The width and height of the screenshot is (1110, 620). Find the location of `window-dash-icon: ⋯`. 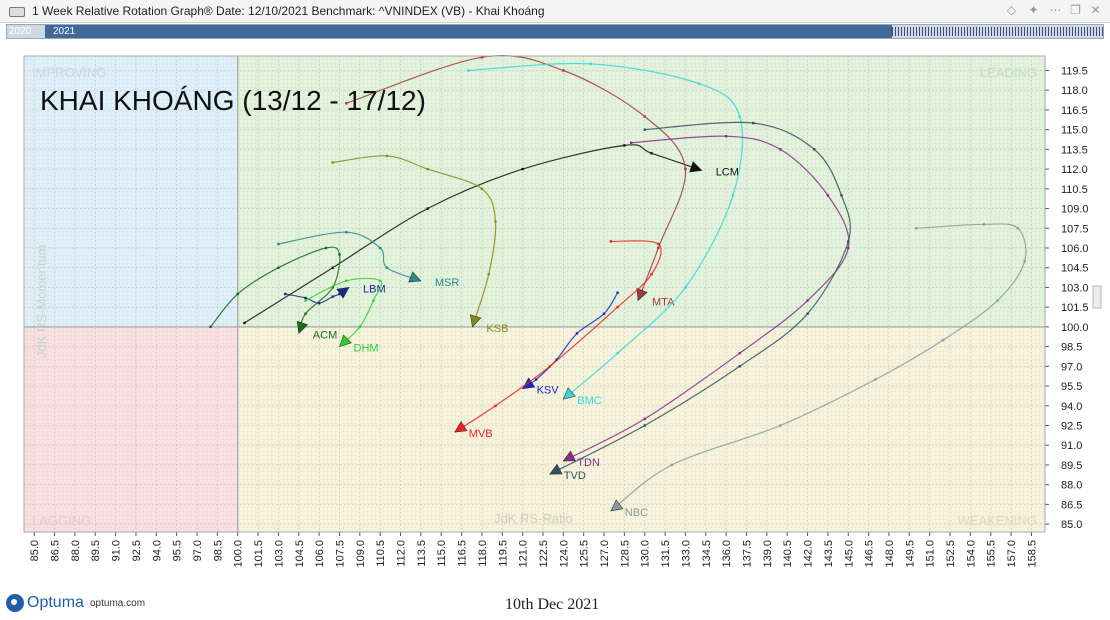

window-dash-icon: ⋯ is located at coordinates (1055, 10).